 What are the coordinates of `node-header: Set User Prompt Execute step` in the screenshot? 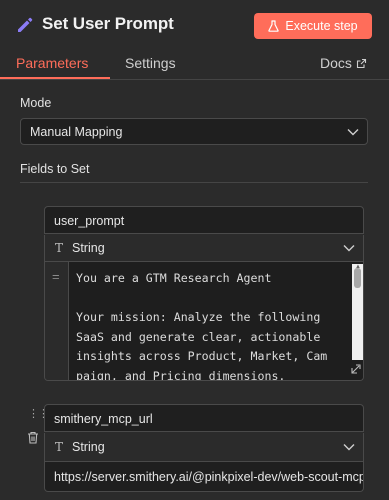 It's located at (194, 25).